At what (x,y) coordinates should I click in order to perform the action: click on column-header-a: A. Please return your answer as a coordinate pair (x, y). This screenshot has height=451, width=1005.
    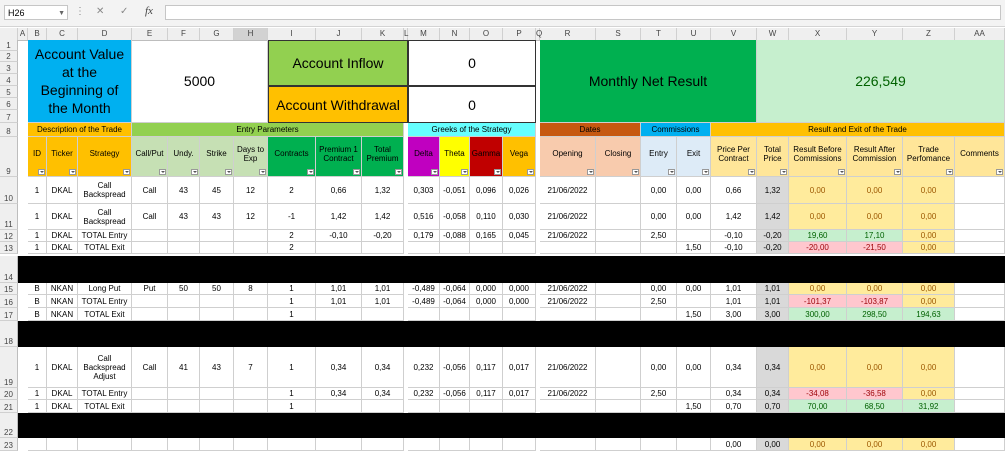
    Looking at the image, I should click on (23, 34).